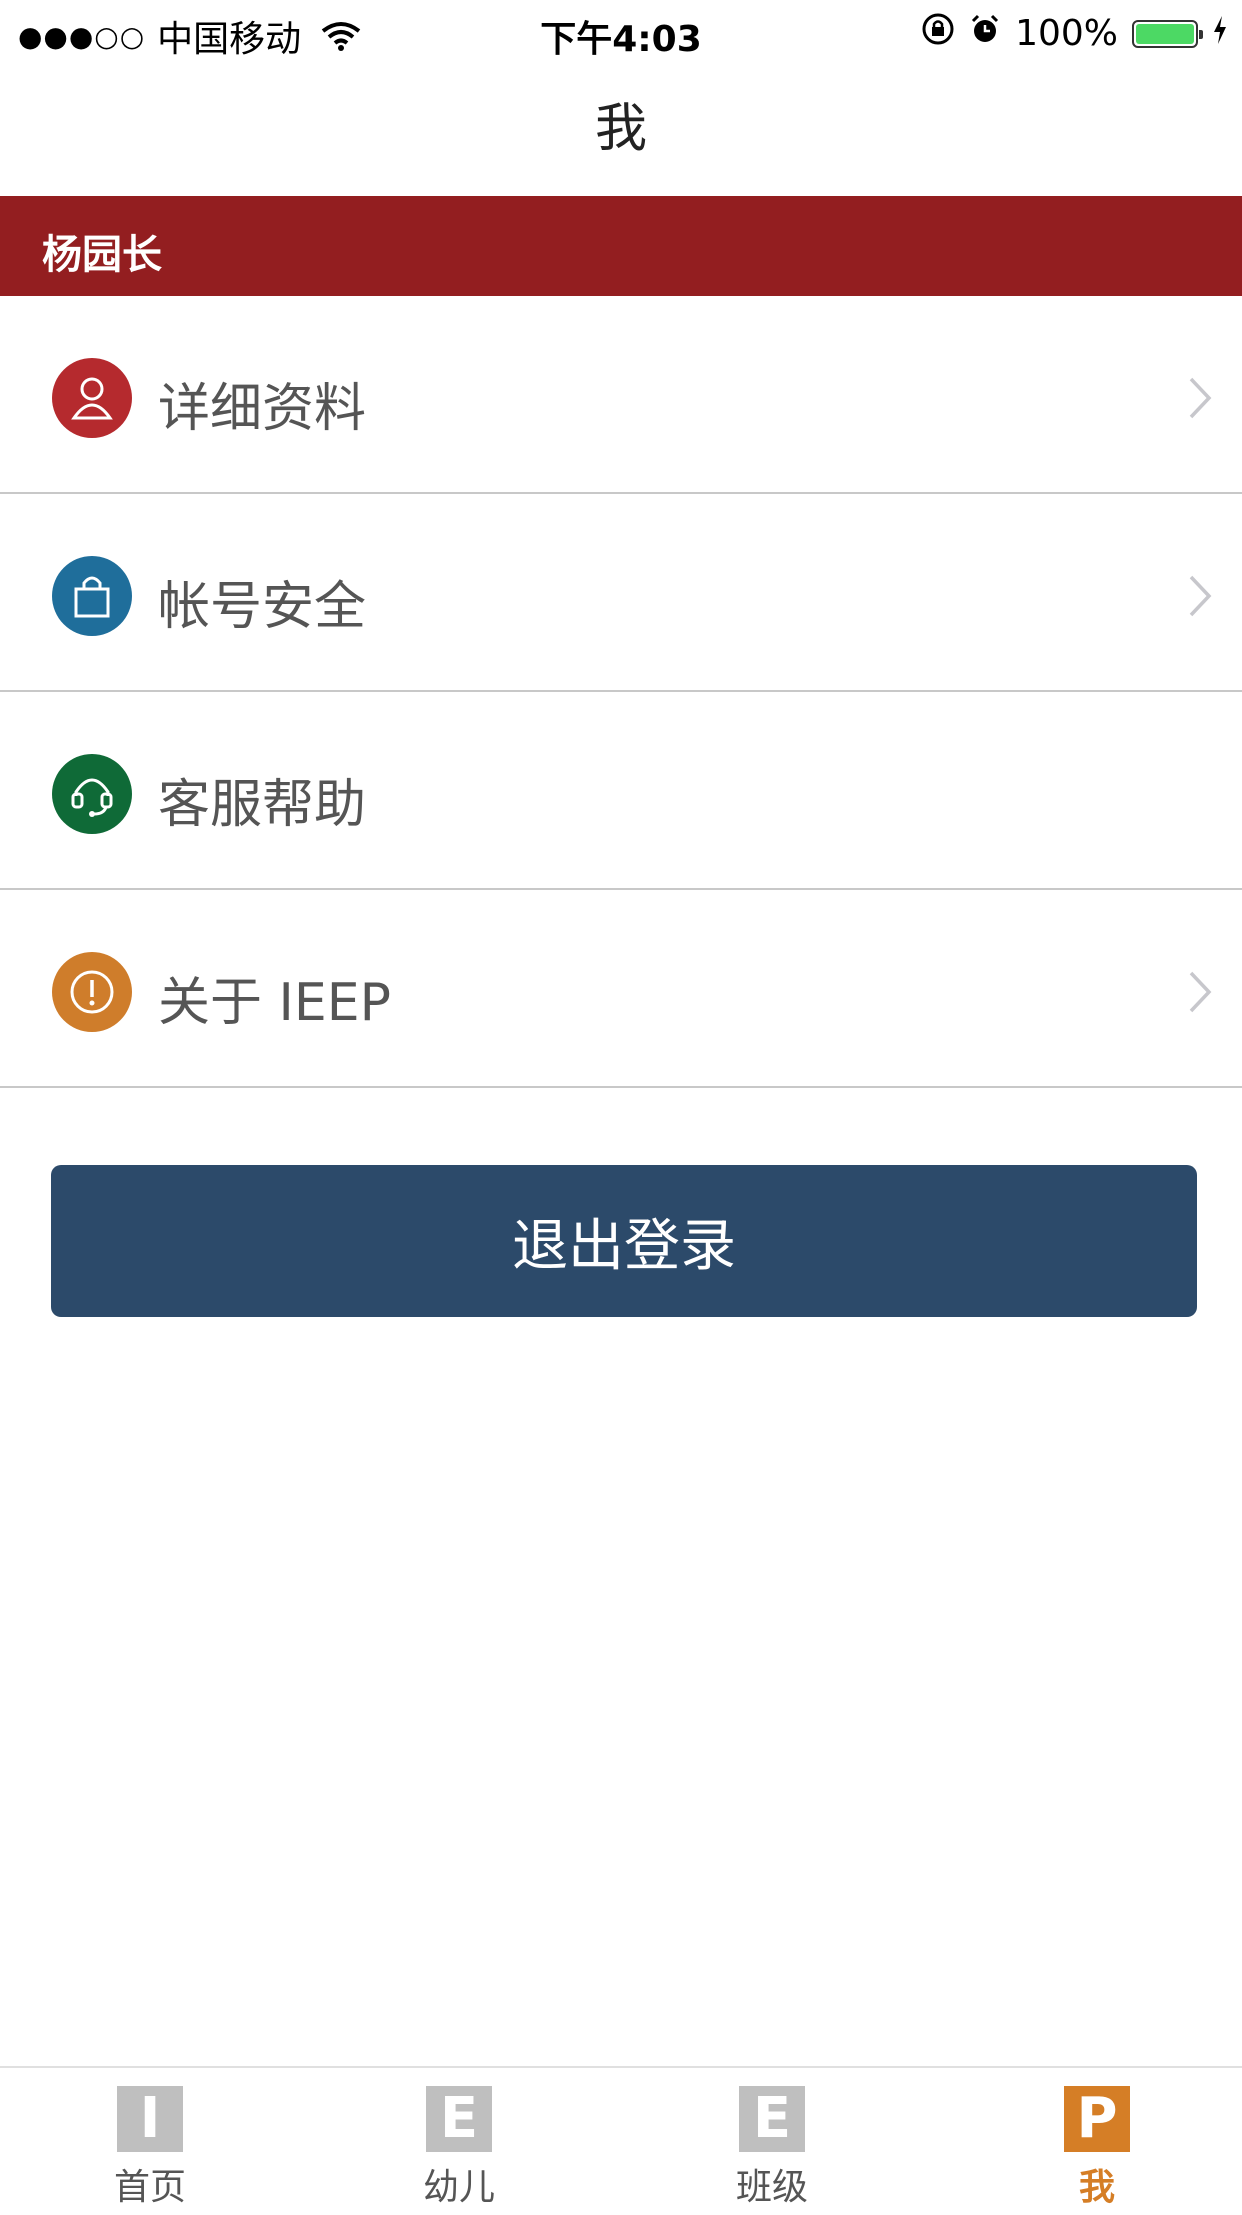  Describe the element at coordinates (938, 33) in the screenshot. I see `orientation-lock-icon` at that location.